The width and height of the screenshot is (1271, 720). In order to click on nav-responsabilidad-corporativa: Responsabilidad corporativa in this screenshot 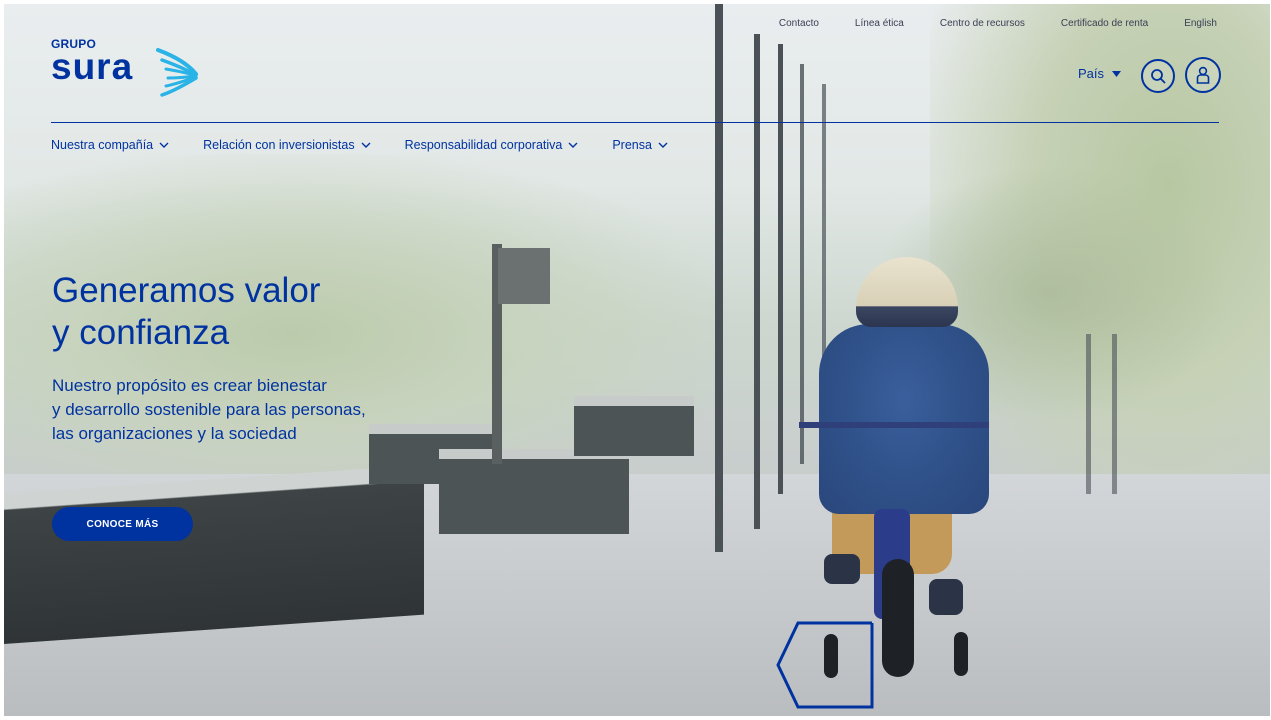, I will do `click(492, 145)`.